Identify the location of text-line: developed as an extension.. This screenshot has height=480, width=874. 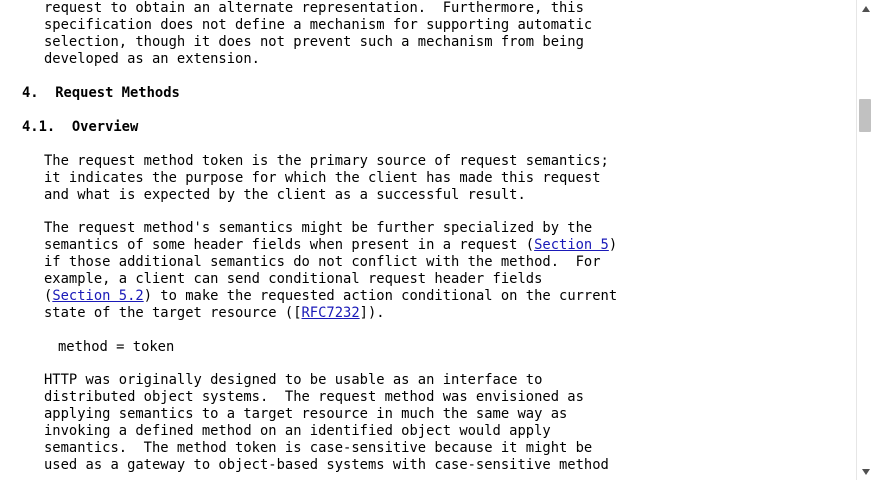
(152, 59).